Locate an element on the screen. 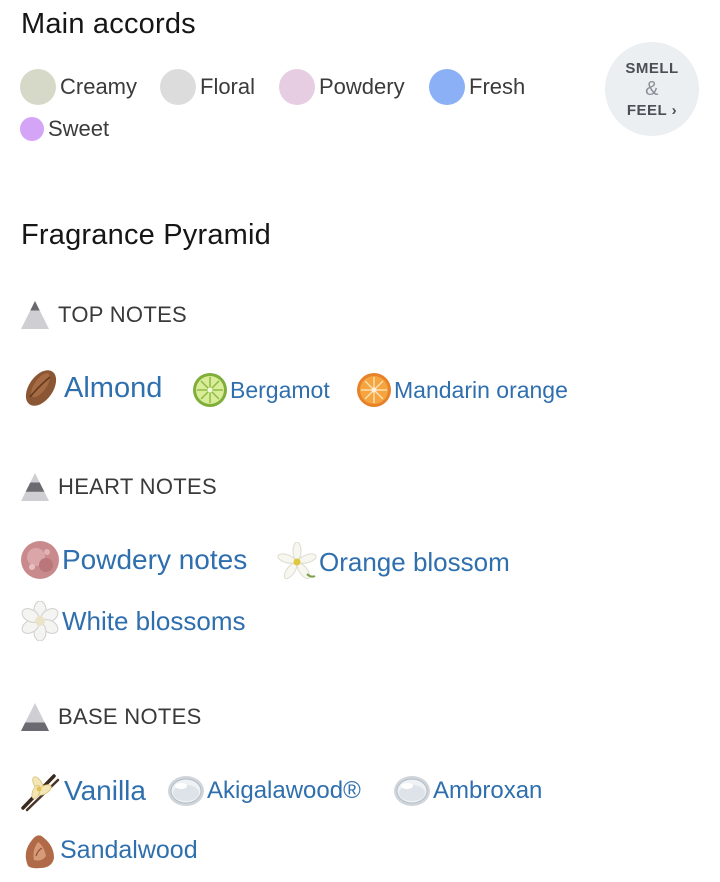 The image size is (720, 882). accord-label: Powdery is located at coordinates (362, 86).